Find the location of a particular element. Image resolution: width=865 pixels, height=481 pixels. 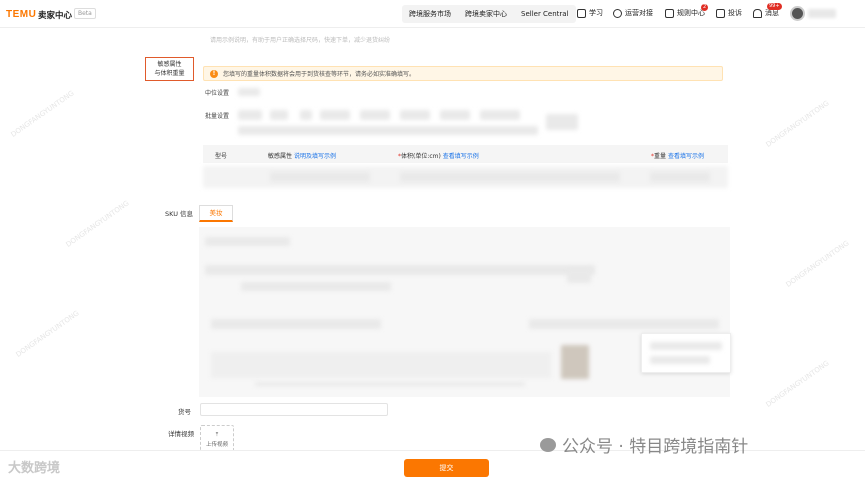

tab-service-market: 跨境服务市场 is located at coordinates (430, 14).